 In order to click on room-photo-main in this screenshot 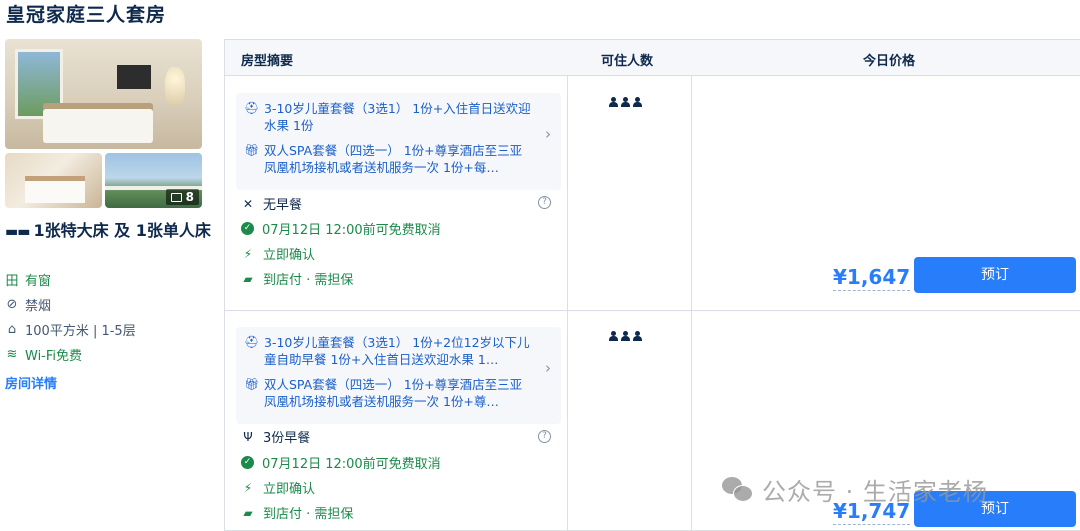, I will do `click(103, 94)`.